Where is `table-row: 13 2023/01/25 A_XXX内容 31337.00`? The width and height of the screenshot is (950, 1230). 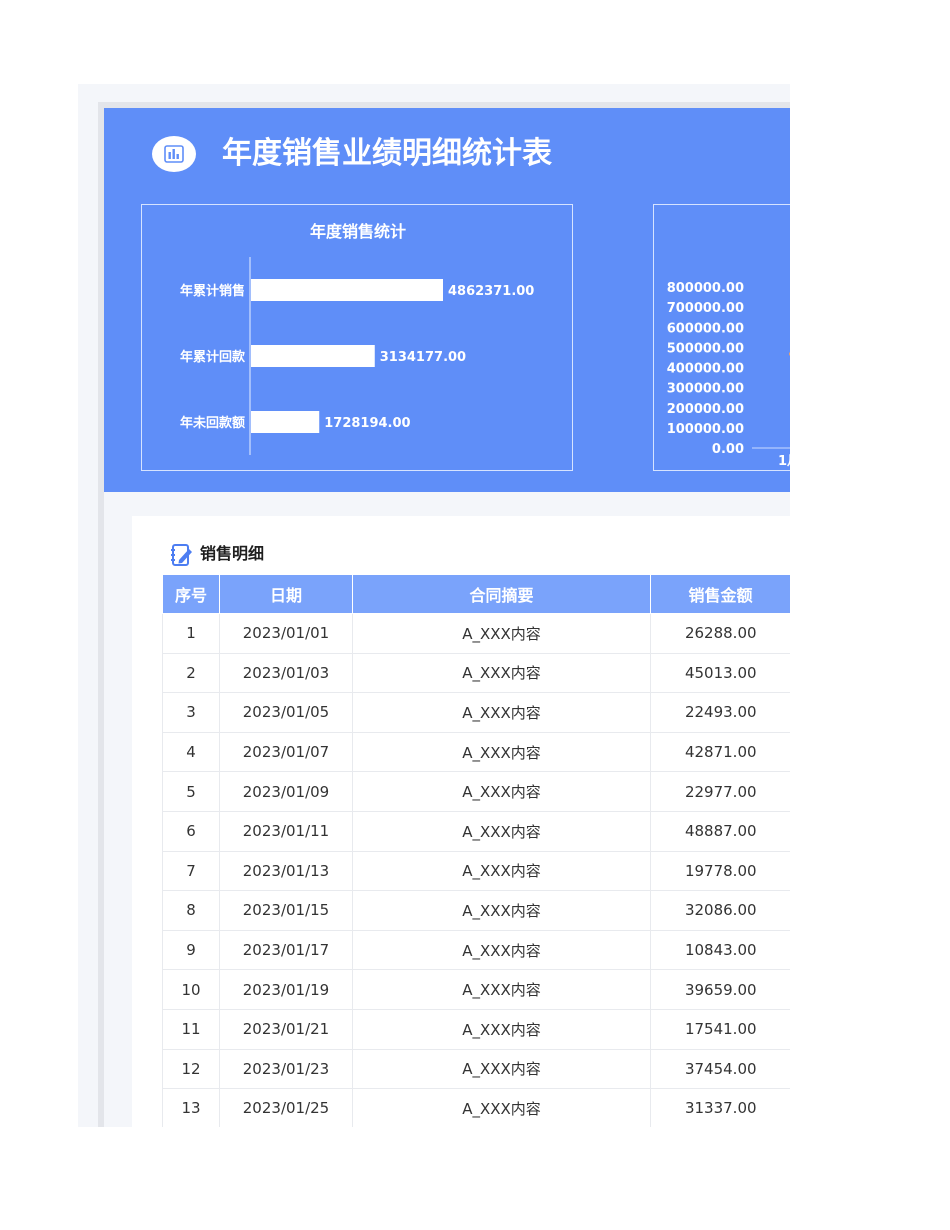
table-row: 13 2023/01/25 A_XXX内容 31337.00 is located at coordinates (476, 1107).